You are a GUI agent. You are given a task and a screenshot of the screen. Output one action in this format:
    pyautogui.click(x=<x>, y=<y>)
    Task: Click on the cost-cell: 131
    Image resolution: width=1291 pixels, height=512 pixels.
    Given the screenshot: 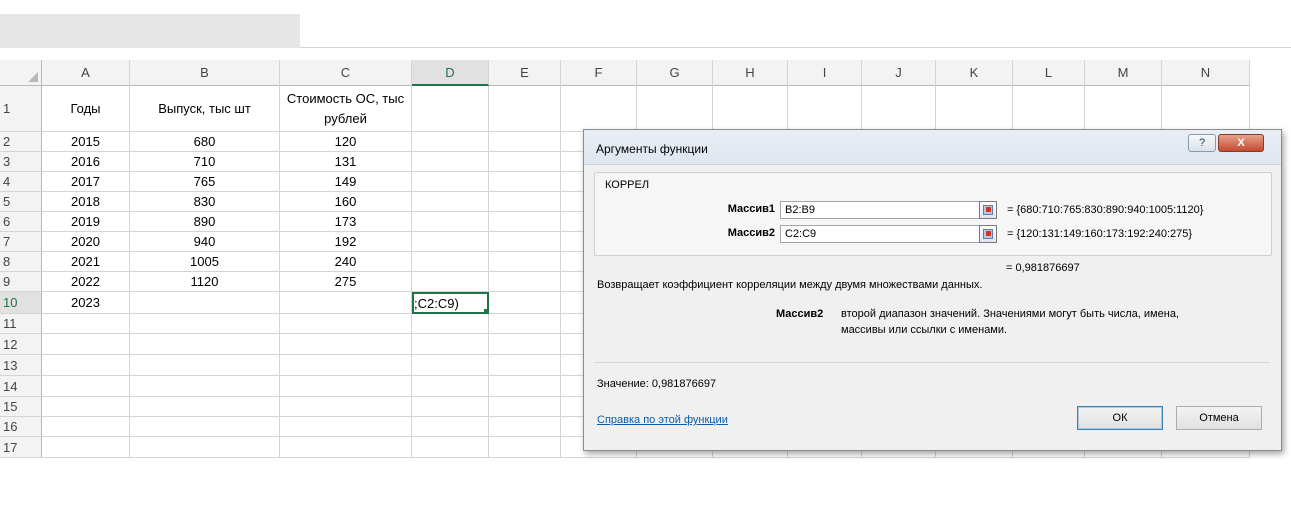 What is the action you would take?
    pyautogui.click(x=346, y=162)
    